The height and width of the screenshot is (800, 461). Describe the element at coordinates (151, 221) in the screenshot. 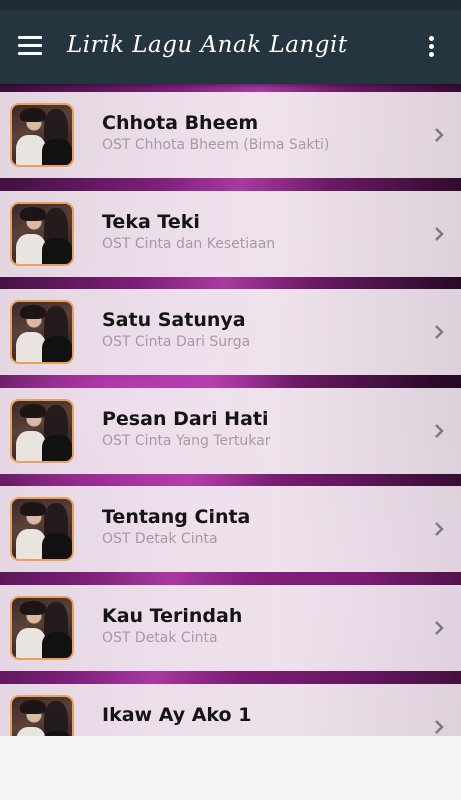

I see `song-title: Teka Teki` at that location.